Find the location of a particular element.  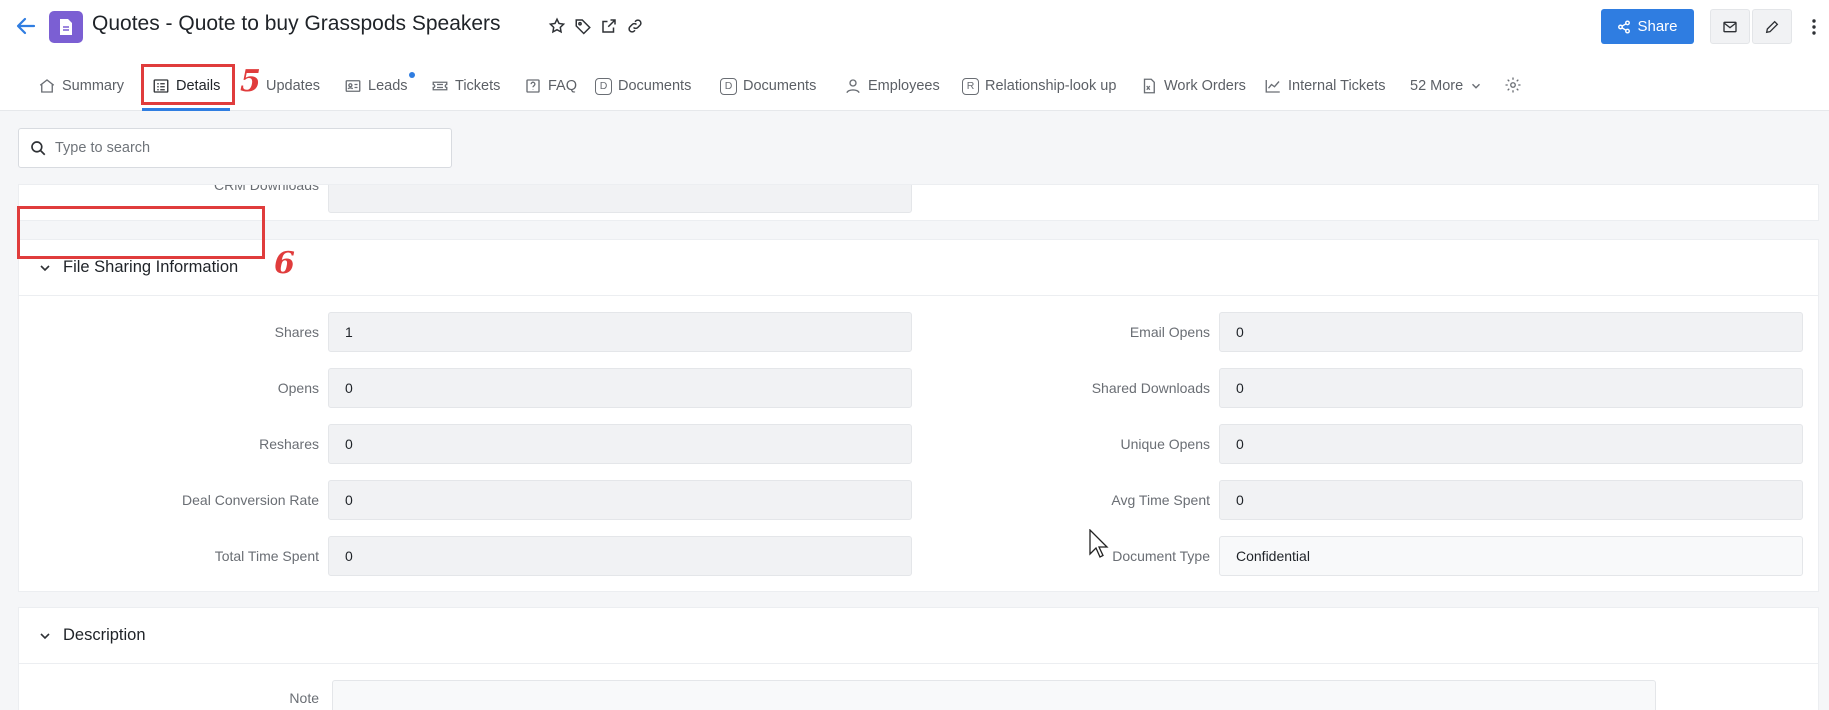

description-section: Description Note is located at coordinates (918, 658).